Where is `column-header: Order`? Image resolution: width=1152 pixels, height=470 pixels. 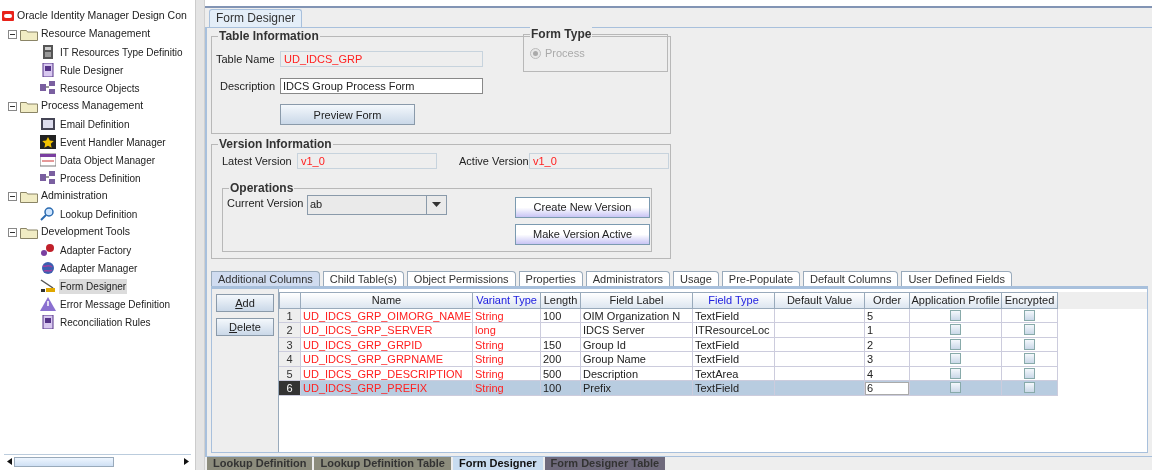
column-header: Order is located at coordinates (887, 300).